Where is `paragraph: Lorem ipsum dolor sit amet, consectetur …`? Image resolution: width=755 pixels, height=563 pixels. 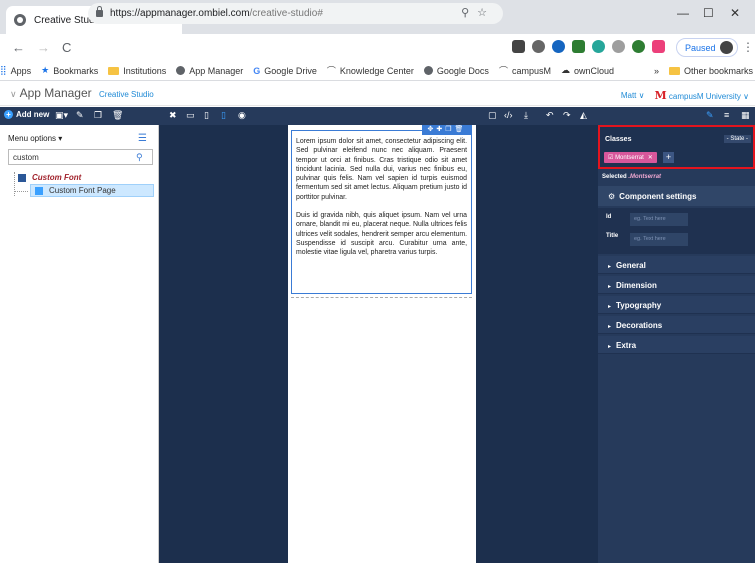
paragraph: Lorem ipsum dolor sit amet, consectetur … is located at coordinates (381, 169).